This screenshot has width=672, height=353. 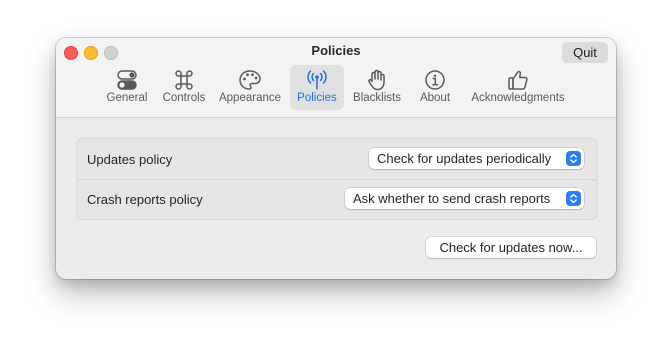 I want to click on crash-reports-policy-label: Crash reports policy, so click(x=145, y=199).